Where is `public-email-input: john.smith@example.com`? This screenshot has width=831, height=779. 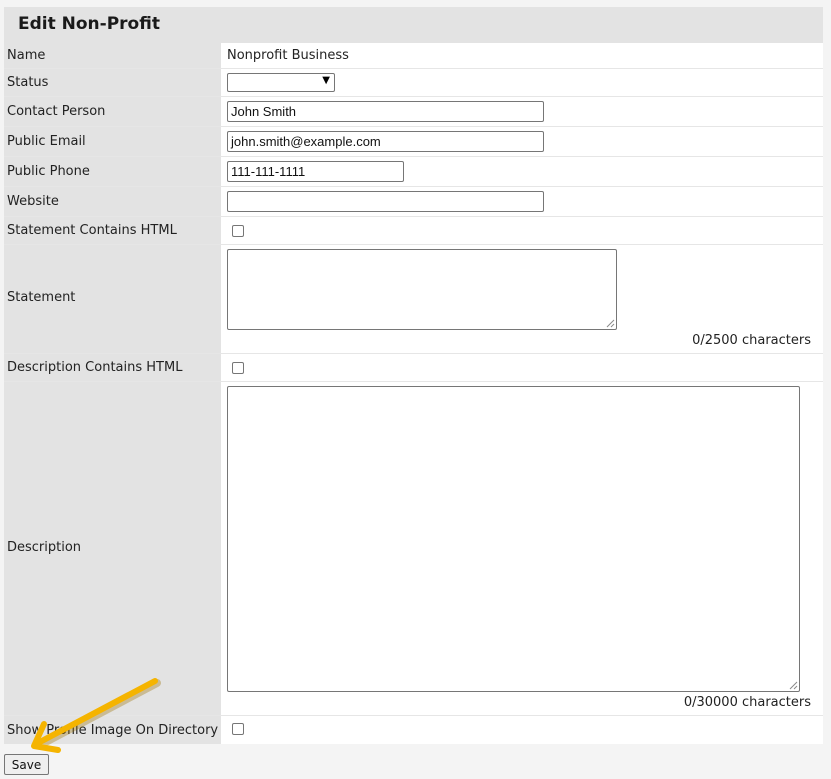
public-email-input: john.smith@example.com is located at coordinates (385, 141).